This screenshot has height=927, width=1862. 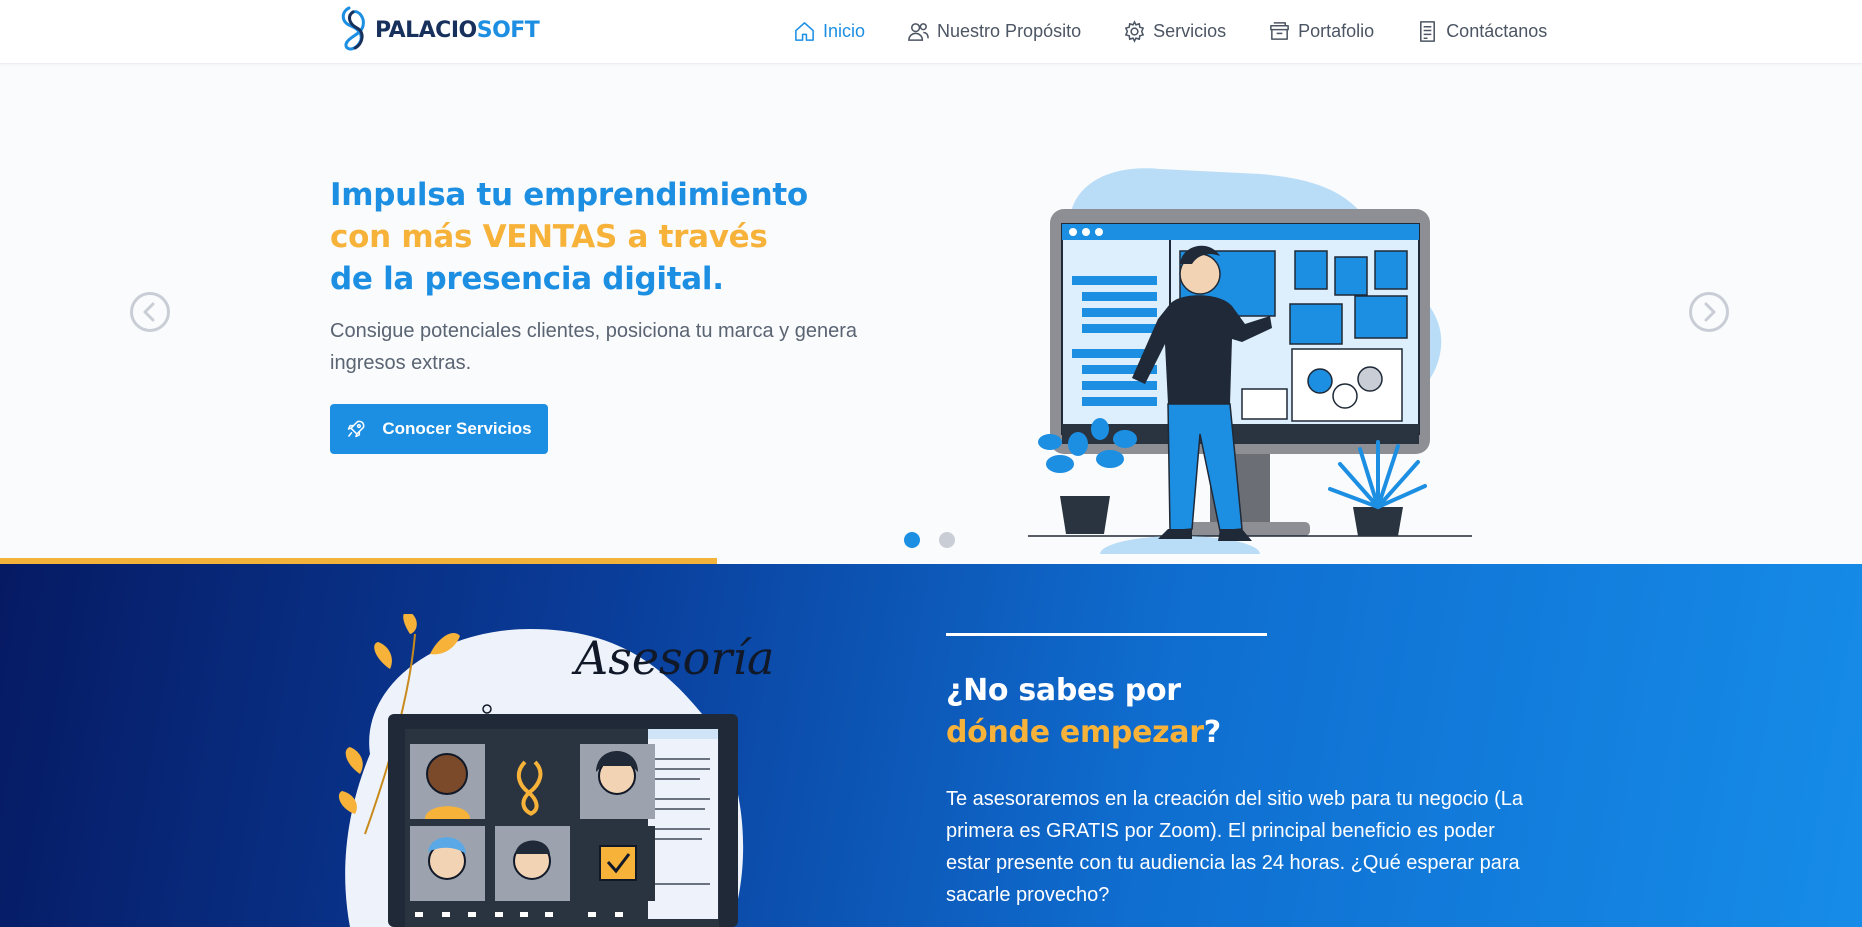 I want to click on rocket-icon, so click(x=356, y=429).